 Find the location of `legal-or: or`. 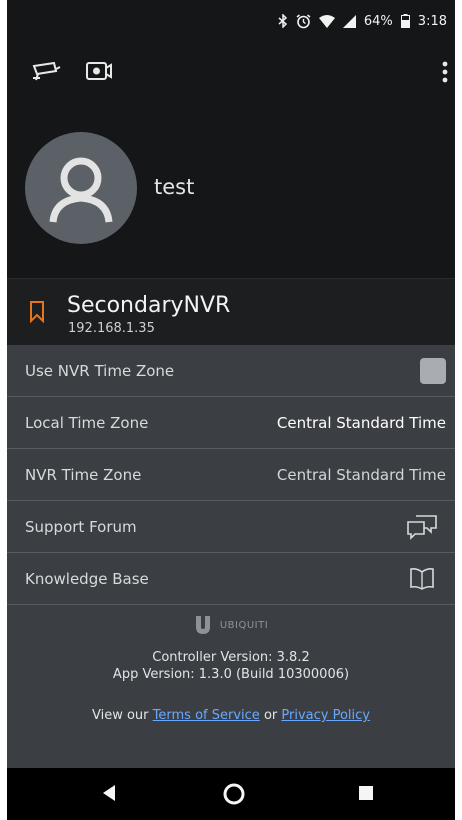

legal-or: or is located at coordinates (270, 715).